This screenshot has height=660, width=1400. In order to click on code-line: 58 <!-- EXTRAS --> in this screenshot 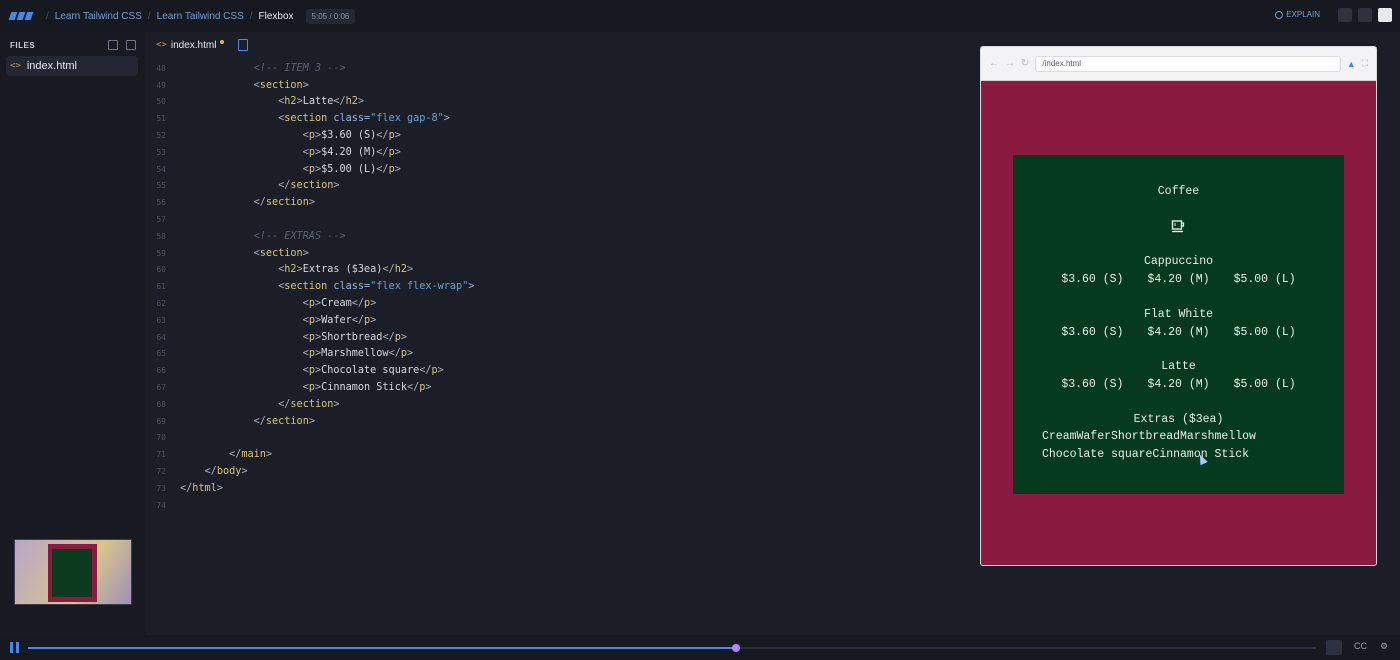, I will do `click(251, 236)`.